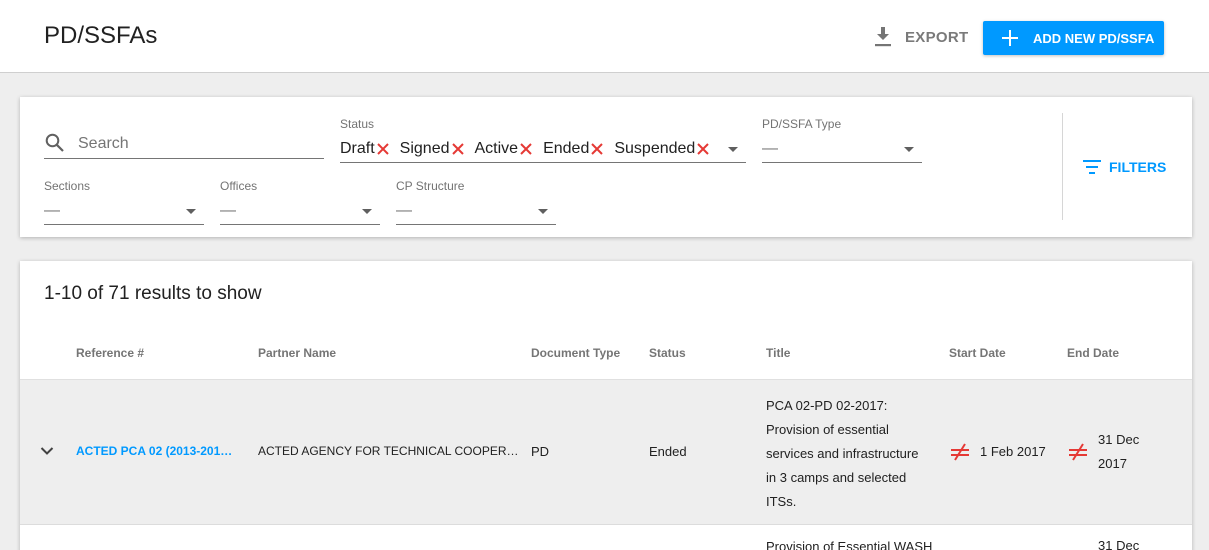 The image size is (1209, 550). Describe the element at coordinates (1092, 167) in the screenshot. I see `filter-list-icon` at that location.